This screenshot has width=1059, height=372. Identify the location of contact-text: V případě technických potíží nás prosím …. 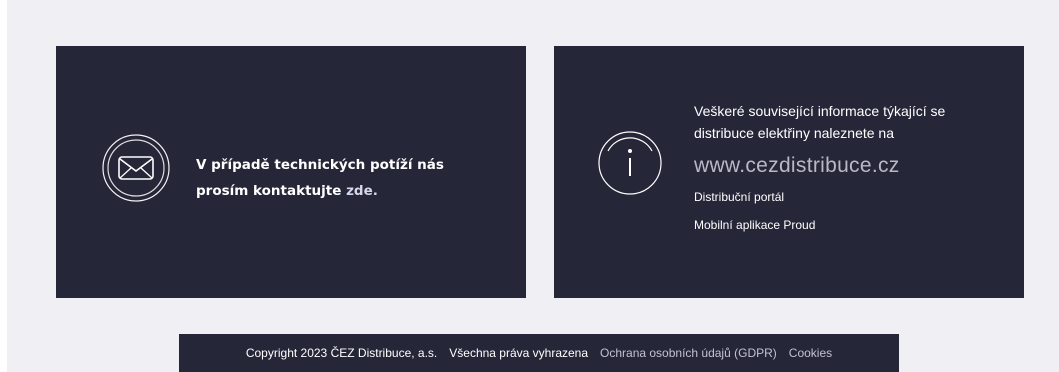
(346, 178).